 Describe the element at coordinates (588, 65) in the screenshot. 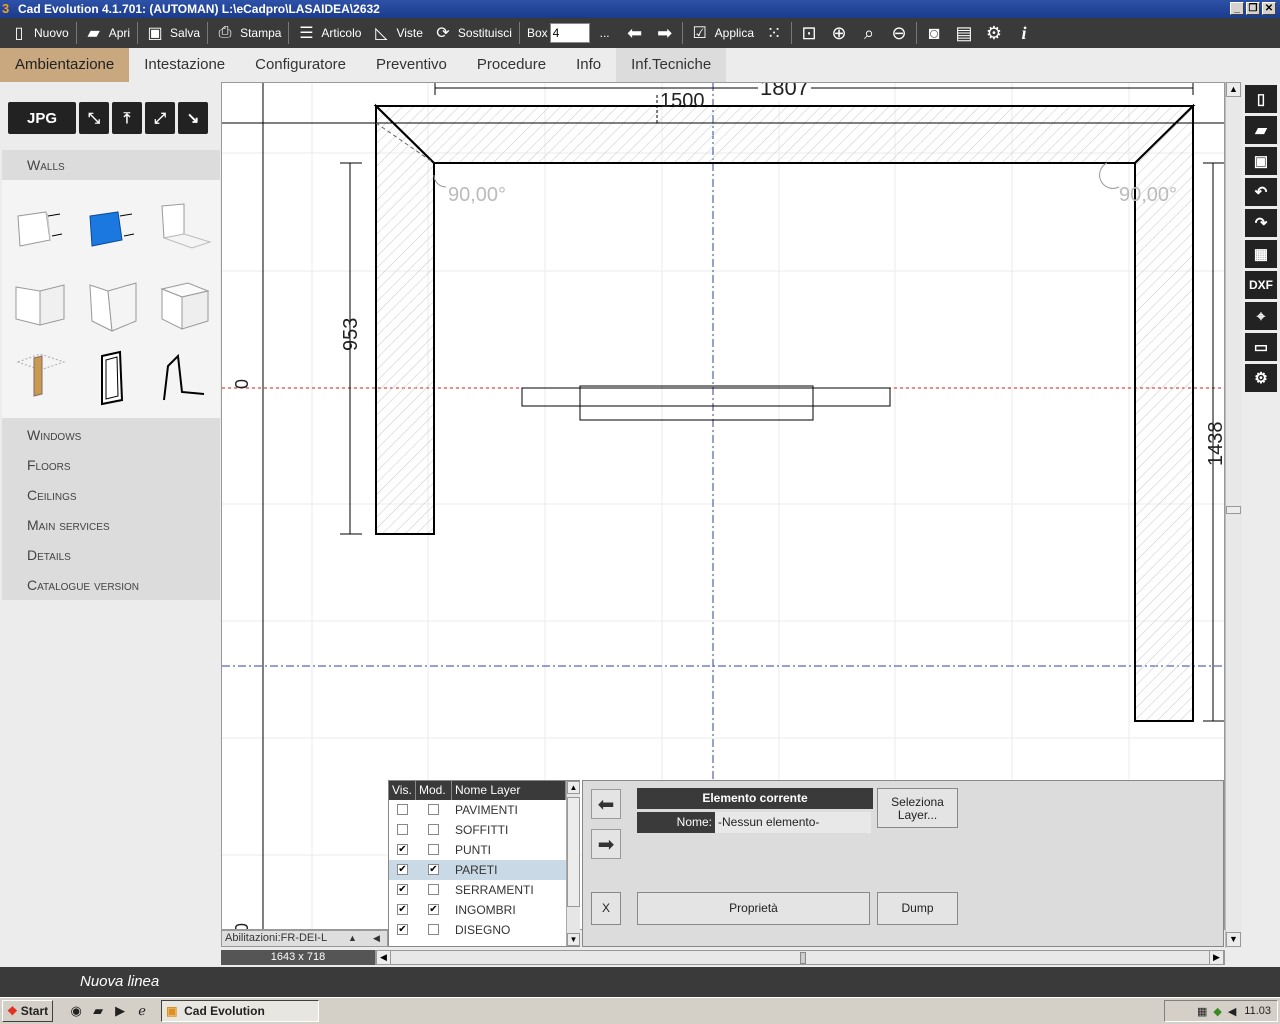

I see `tab-info: Info` at that location.